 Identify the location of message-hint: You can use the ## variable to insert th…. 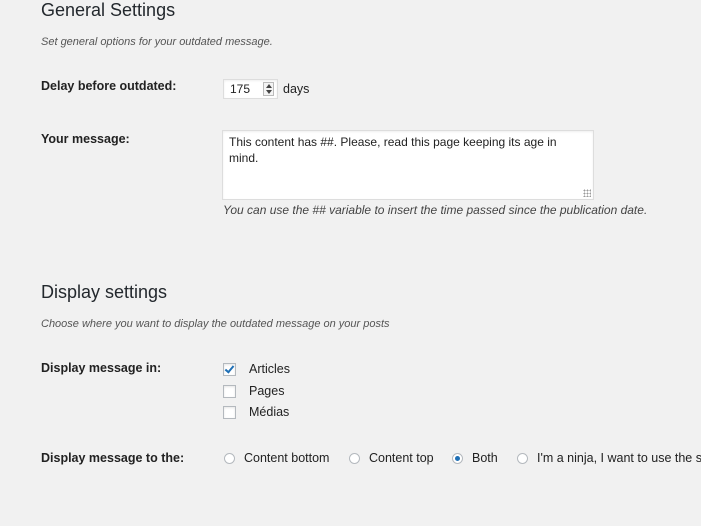
(435, 210).